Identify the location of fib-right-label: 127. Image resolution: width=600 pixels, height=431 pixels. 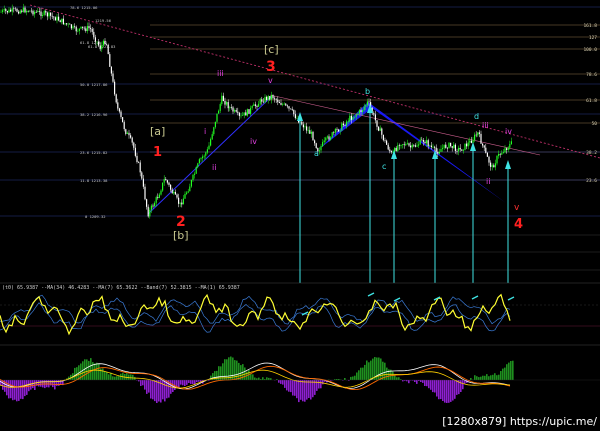
(593, 38).